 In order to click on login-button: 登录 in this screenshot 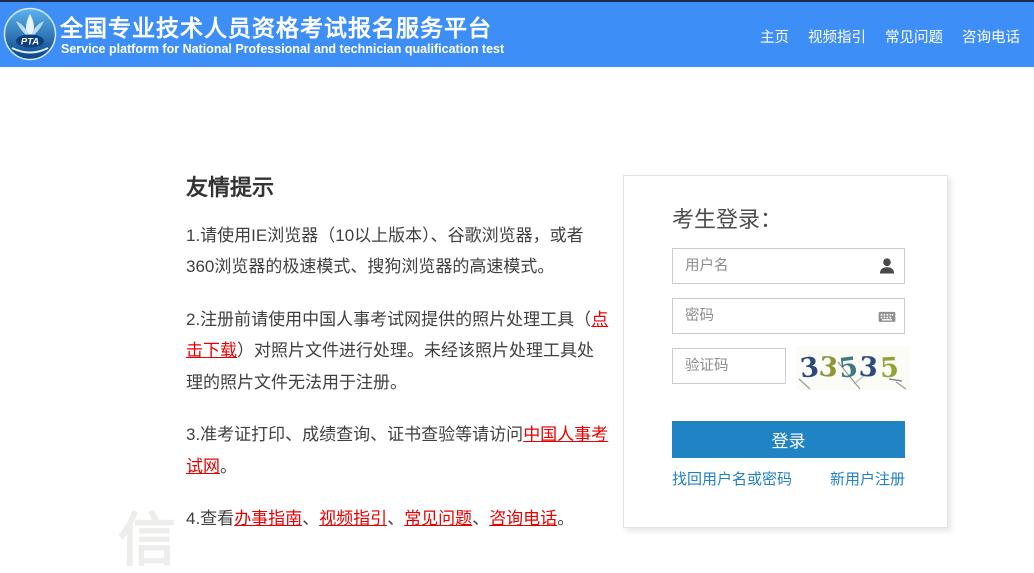, I will do `click(788, 439)`.